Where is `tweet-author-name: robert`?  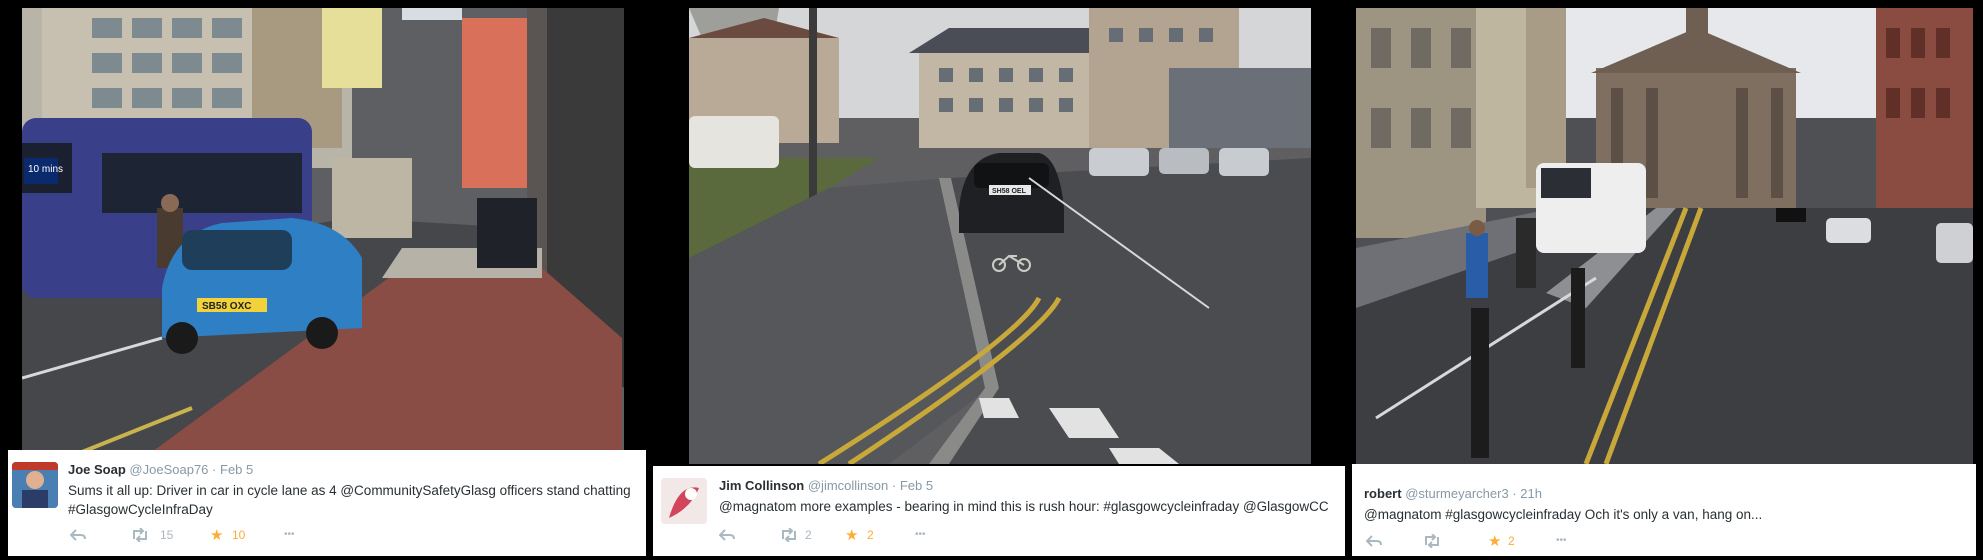 tweet-author-name: robert is located at coordinates (1383, 493).